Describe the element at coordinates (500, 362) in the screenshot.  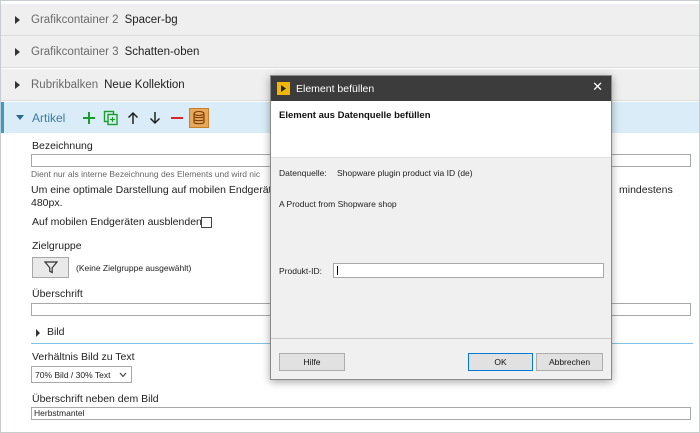
I see `ok-button: OK` at that location.